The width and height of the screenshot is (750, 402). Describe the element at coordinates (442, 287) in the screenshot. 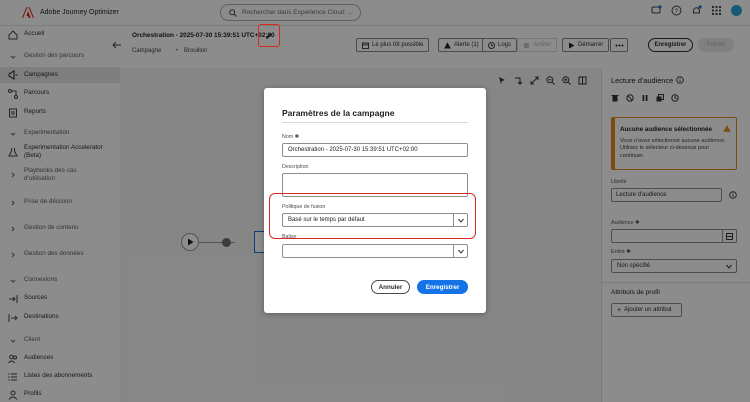

I see `save-button: Enregistrer` at that location.